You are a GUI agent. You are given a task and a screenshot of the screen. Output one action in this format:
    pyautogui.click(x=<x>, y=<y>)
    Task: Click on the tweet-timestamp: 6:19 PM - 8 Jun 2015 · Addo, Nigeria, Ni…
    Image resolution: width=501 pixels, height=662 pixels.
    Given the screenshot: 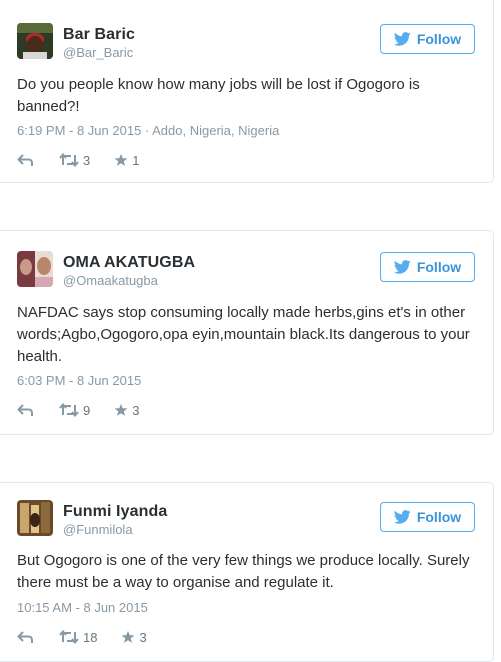 What is the action you would take?
    pyautogui.click(x=148, y=130)
    